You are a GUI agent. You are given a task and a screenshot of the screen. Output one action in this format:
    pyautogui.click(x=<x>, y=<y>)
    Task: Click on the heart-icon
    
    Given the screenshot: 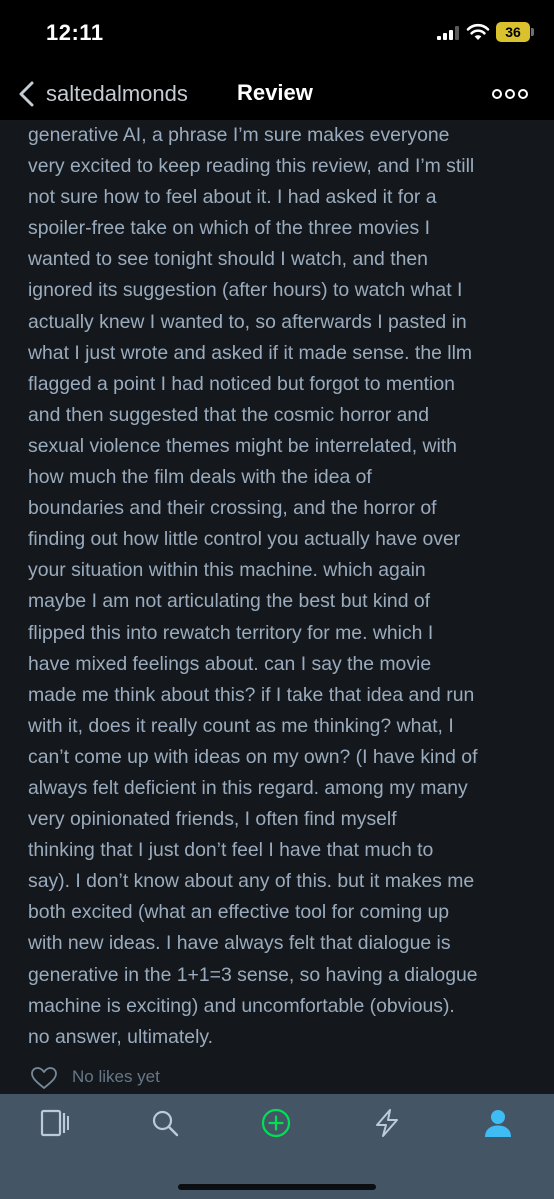 What is the action you would take?
    pyautogui.click(x=44, y=1078)
    